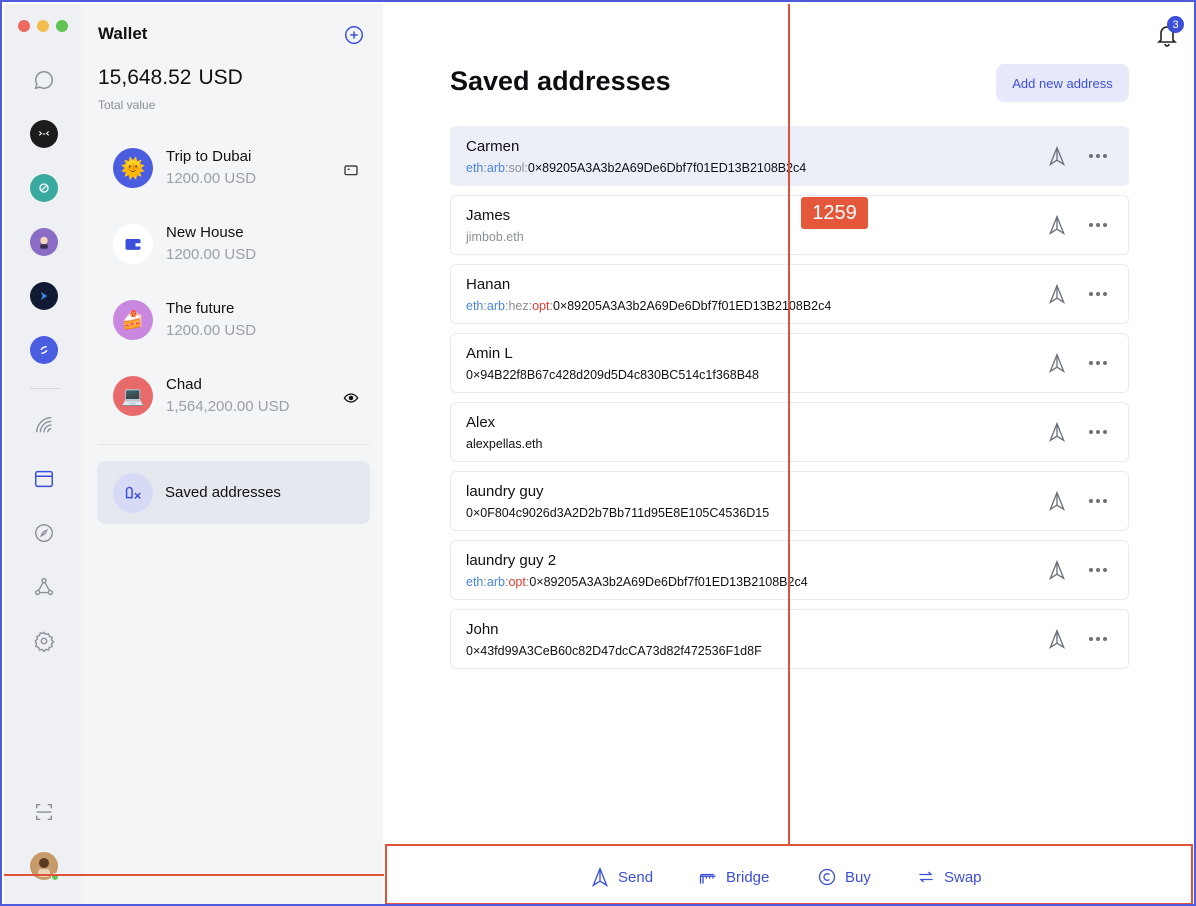  Describe the element at coordinates (133, 320) in the screenshot. I see `account-avatar: 🍰` at that location.